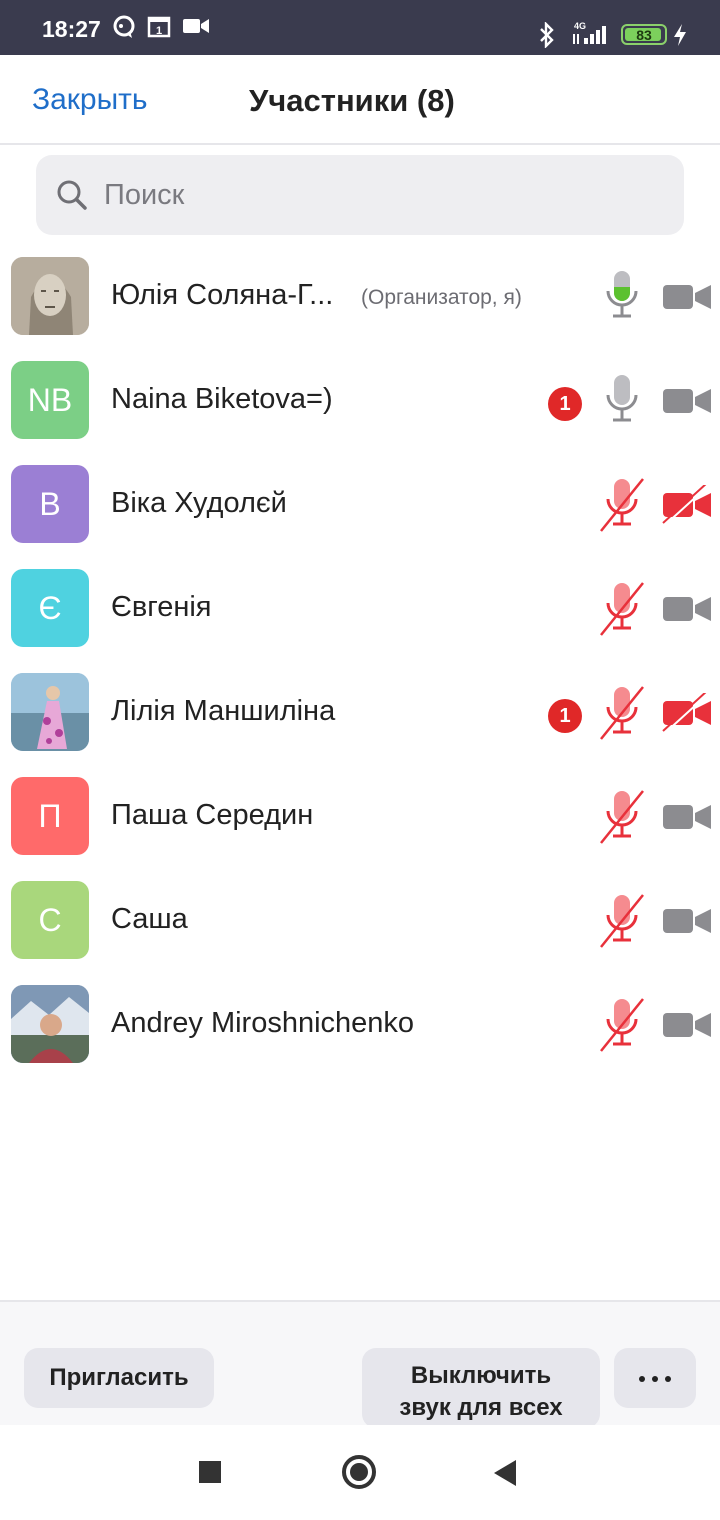 This screenshot has height=1520, width=720. What do you see at coordinates (50, 816) in the screenshot?
I see `avatar: П` at bounding box center [50, 816].